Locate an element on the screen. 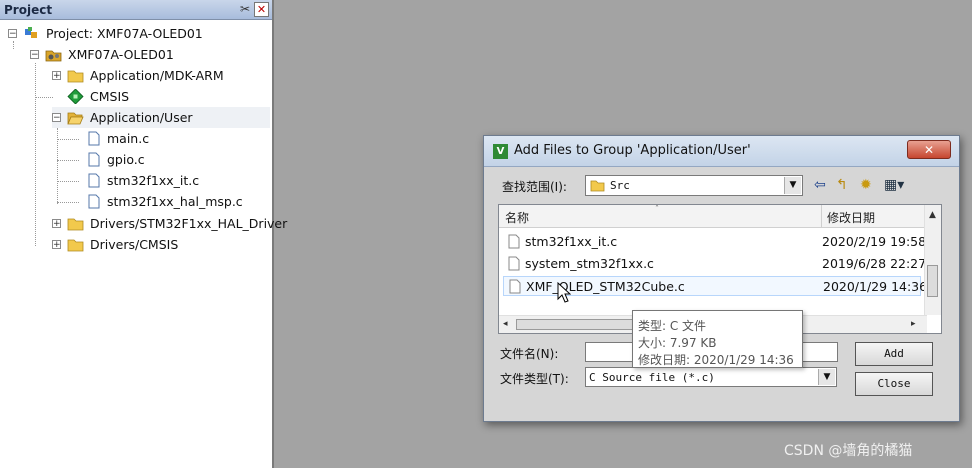 This screenshot has width=972, height=468. watermark: CSDN @墙角的橘猫 is located at coordinates (848, 451).